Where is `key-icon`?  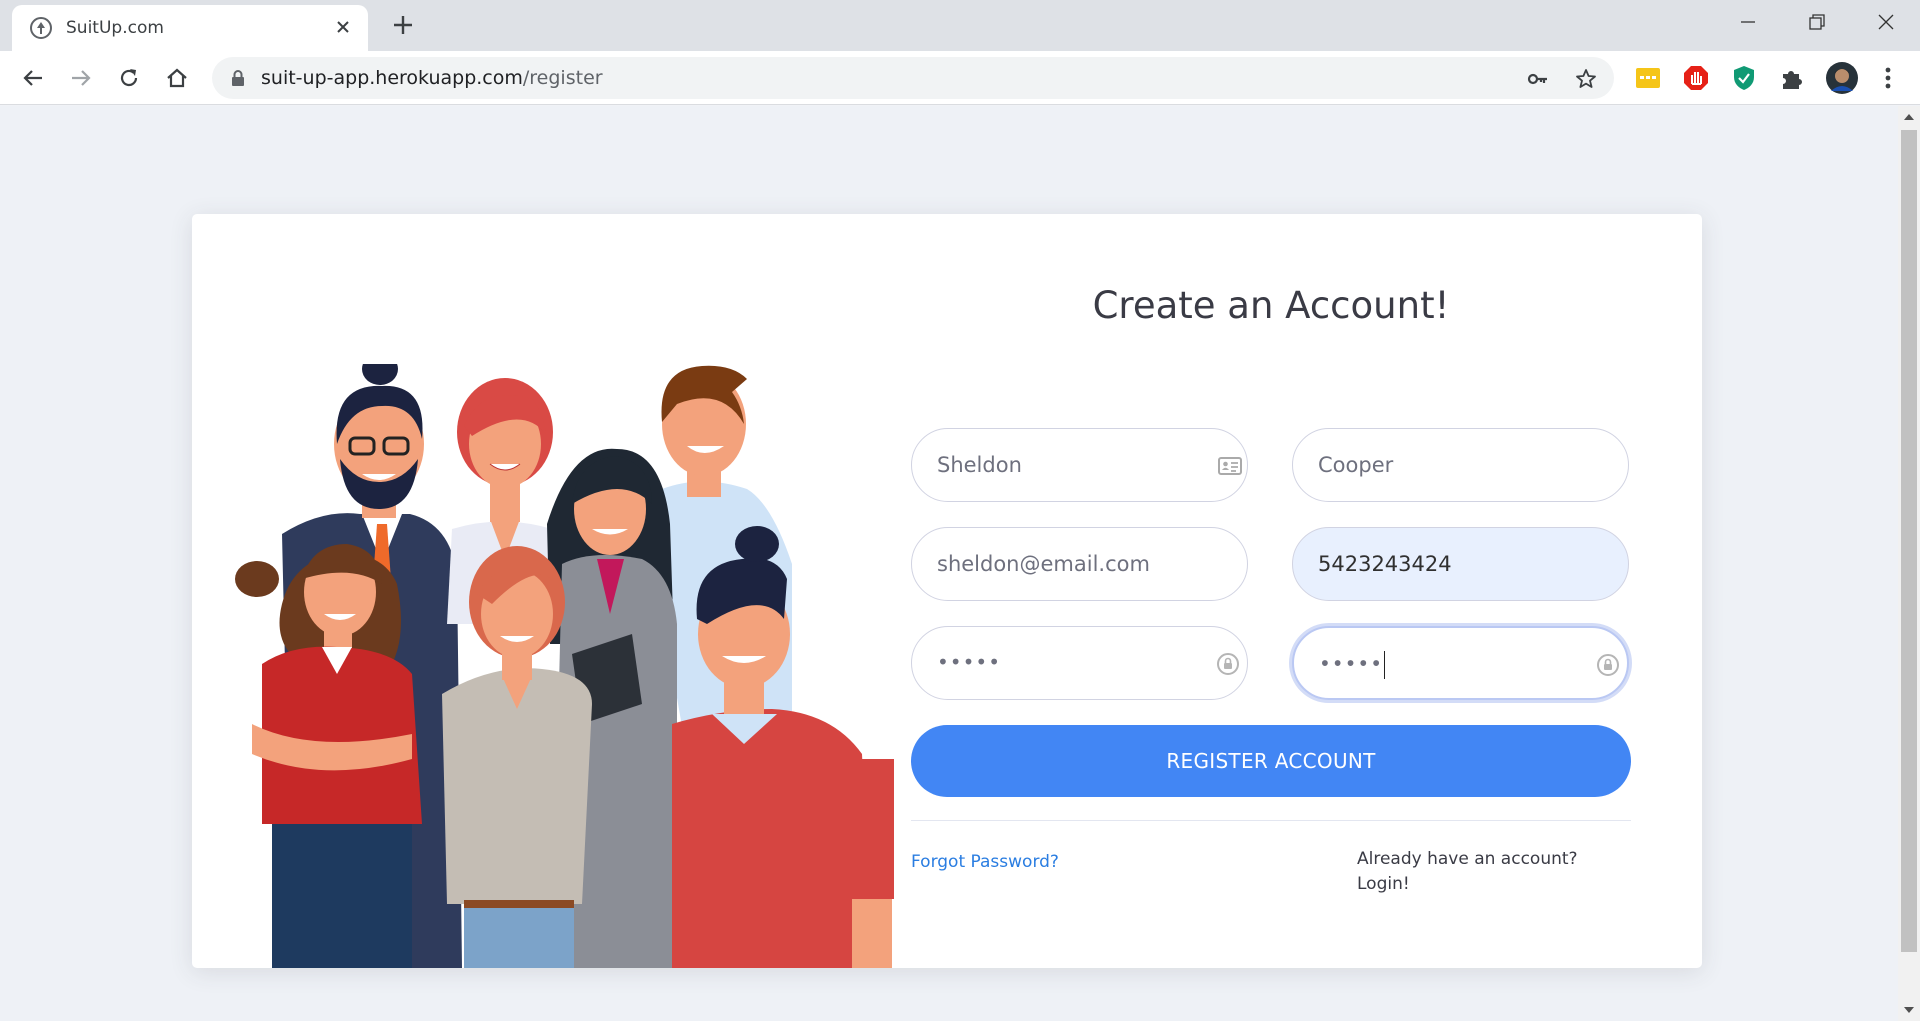 key-icon is located at coordinates (1538, 79).